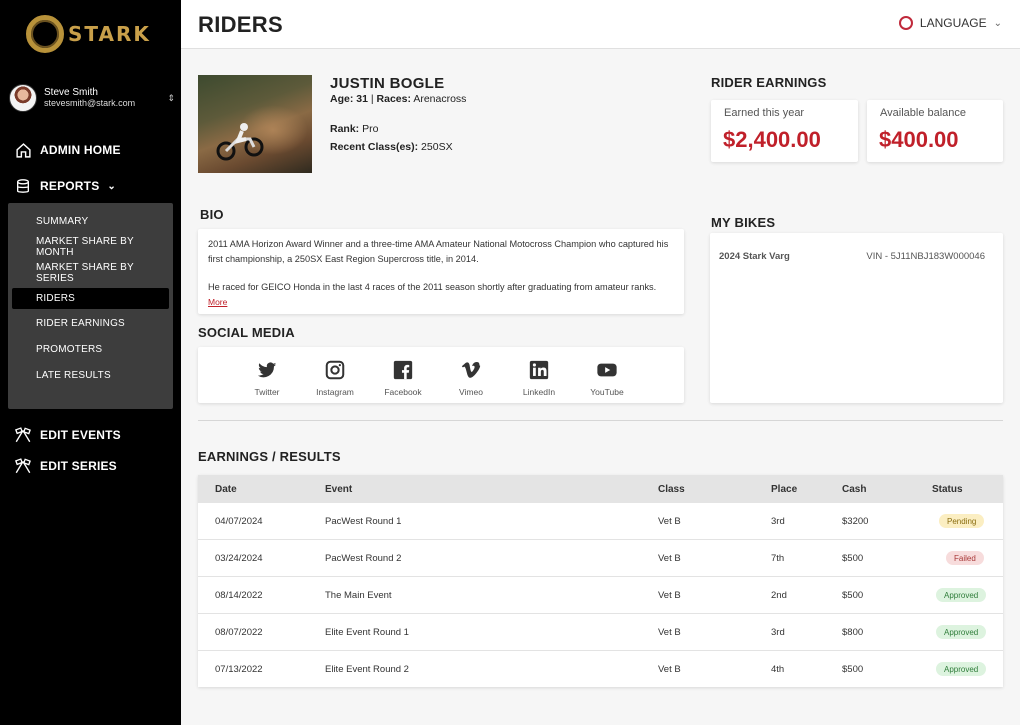  I want to click on rider-photo, so click(255, 124).